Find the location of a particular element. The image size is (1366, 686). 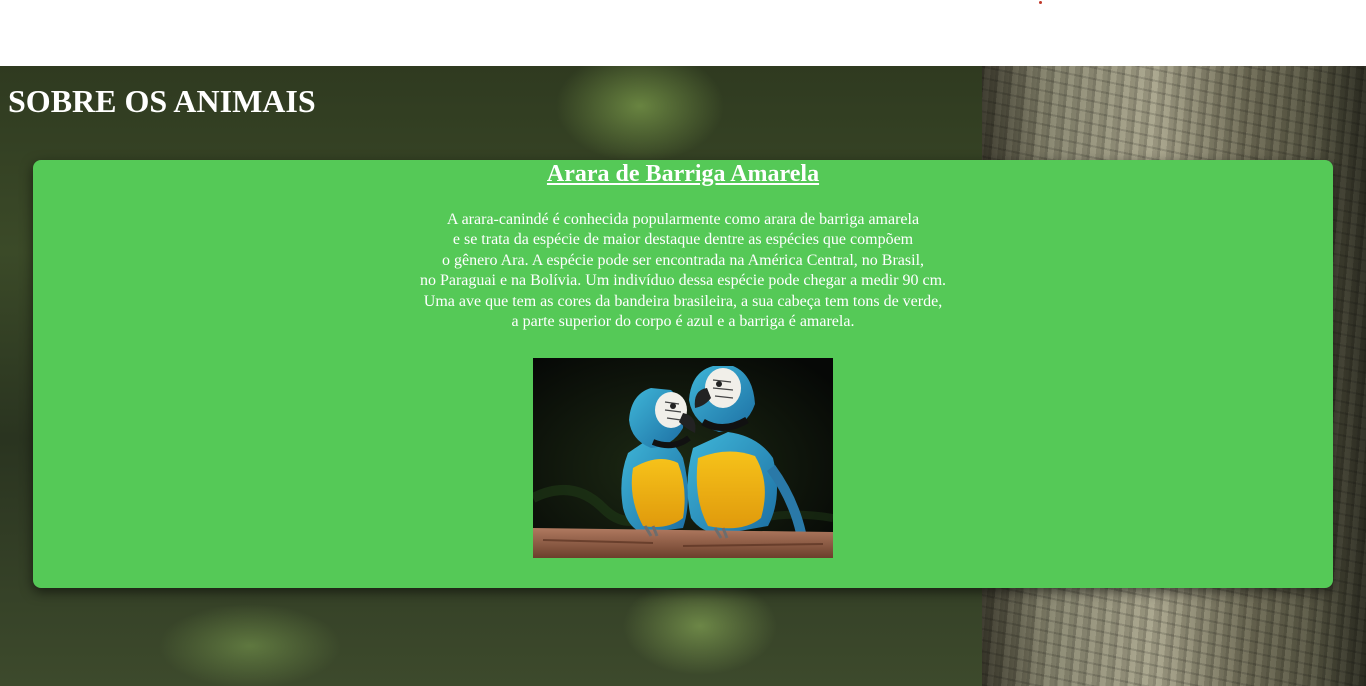

page-title: SOBRE OS ANIMAIS is located at coordinates (162, 101).